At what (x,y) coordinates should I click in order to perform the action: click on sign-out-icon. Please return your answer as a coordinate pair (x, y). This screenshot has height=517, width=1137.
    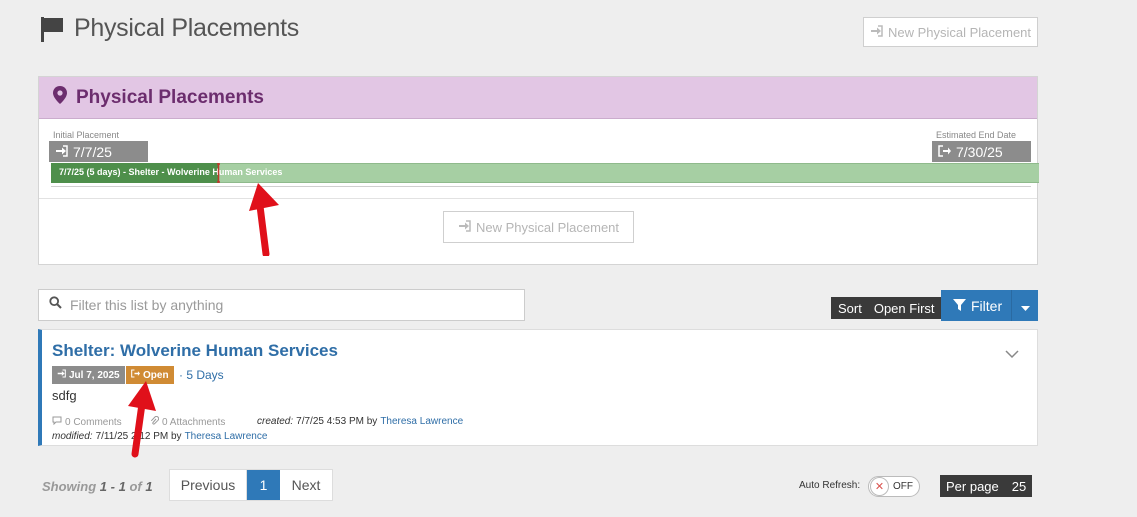
    Looking at the image, I should click on (944, 152).